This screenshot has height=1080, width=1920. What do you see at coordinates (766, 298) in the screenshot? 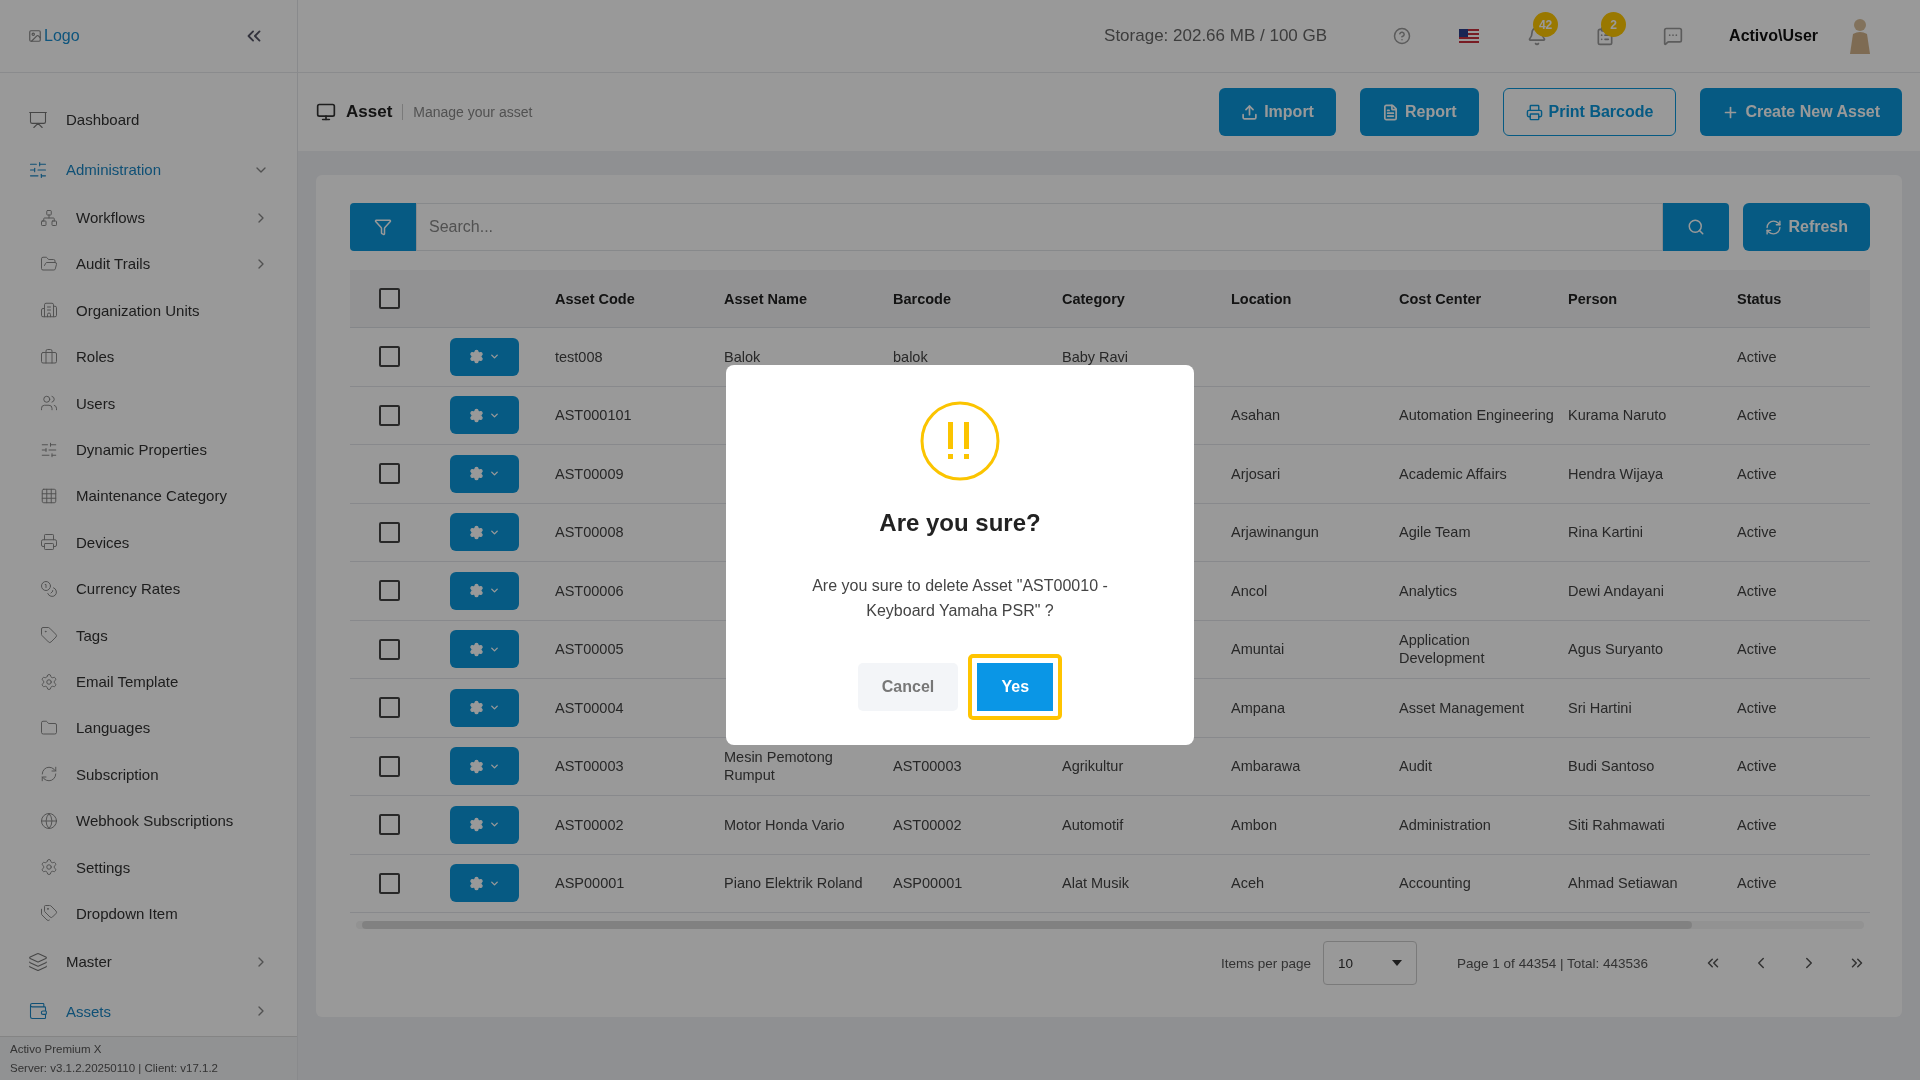
I see `column-header: Asset Name` at bounding box center [766, 298].